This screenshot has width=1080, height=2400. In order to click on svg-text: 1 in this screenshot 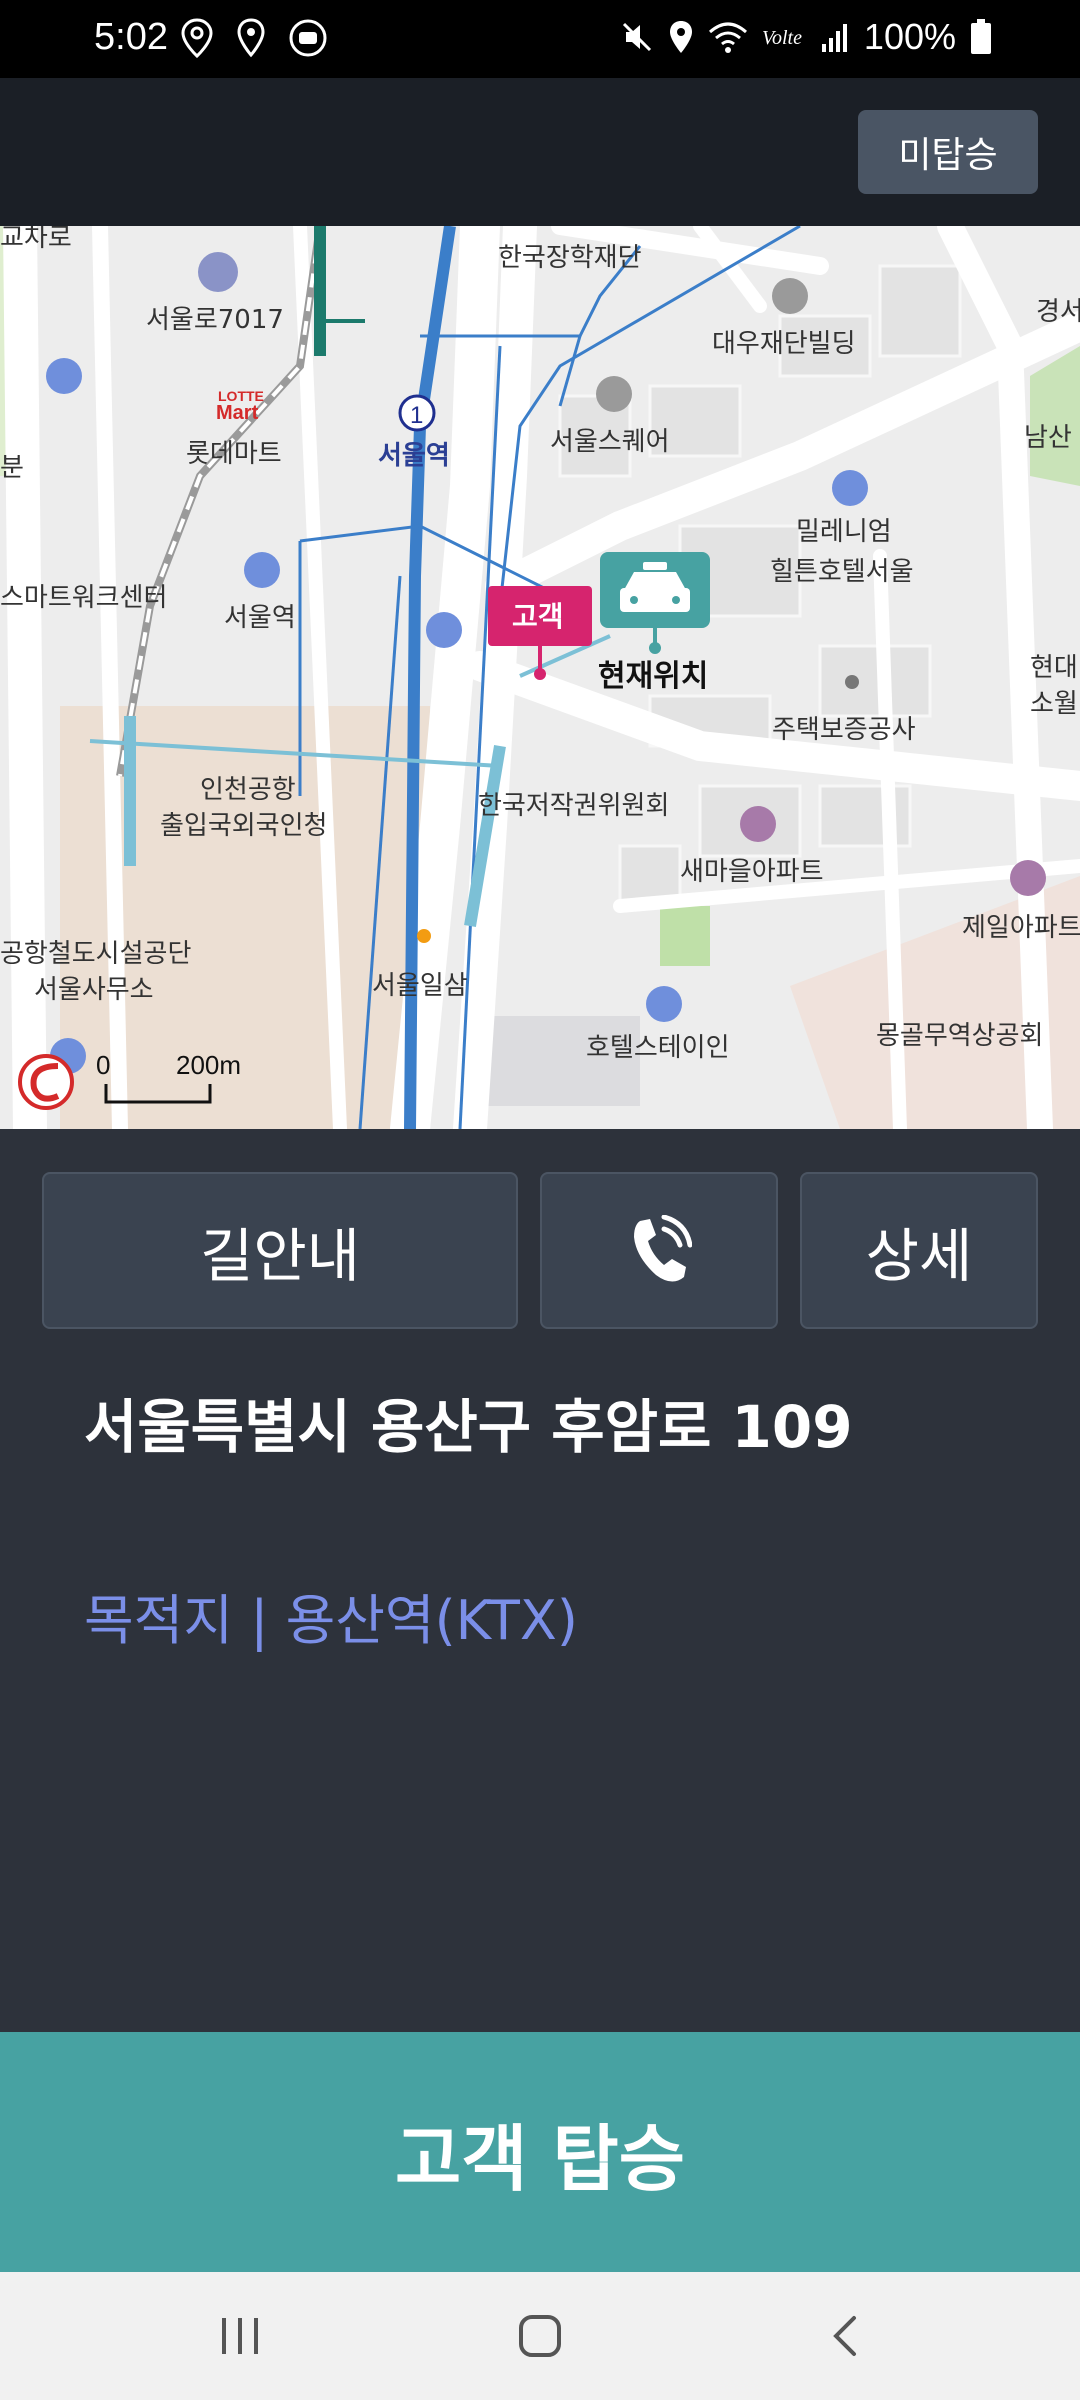, I will do `click(416, 415)`.